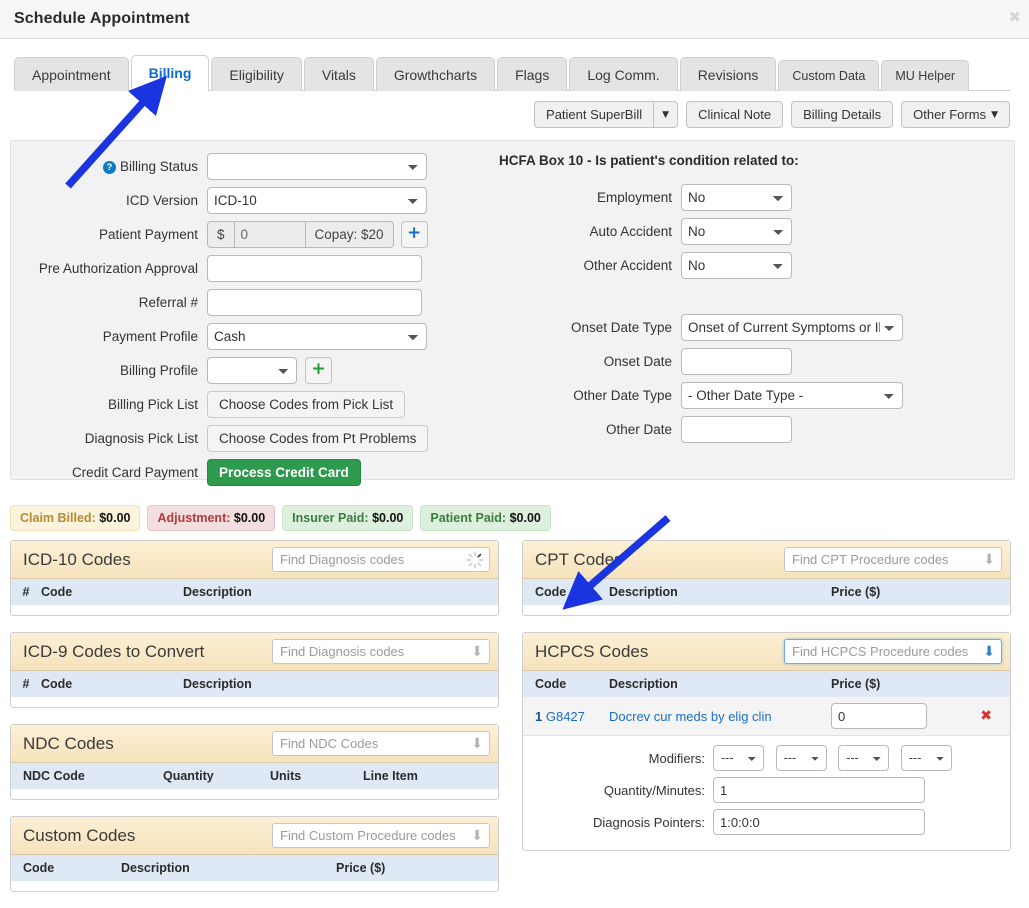 The image size is (1029, 908). What do you see at coordinates (829, 75) in the screenshot?
I see `tab-custom-data: Custom Data` at bounding box center [829, 75].